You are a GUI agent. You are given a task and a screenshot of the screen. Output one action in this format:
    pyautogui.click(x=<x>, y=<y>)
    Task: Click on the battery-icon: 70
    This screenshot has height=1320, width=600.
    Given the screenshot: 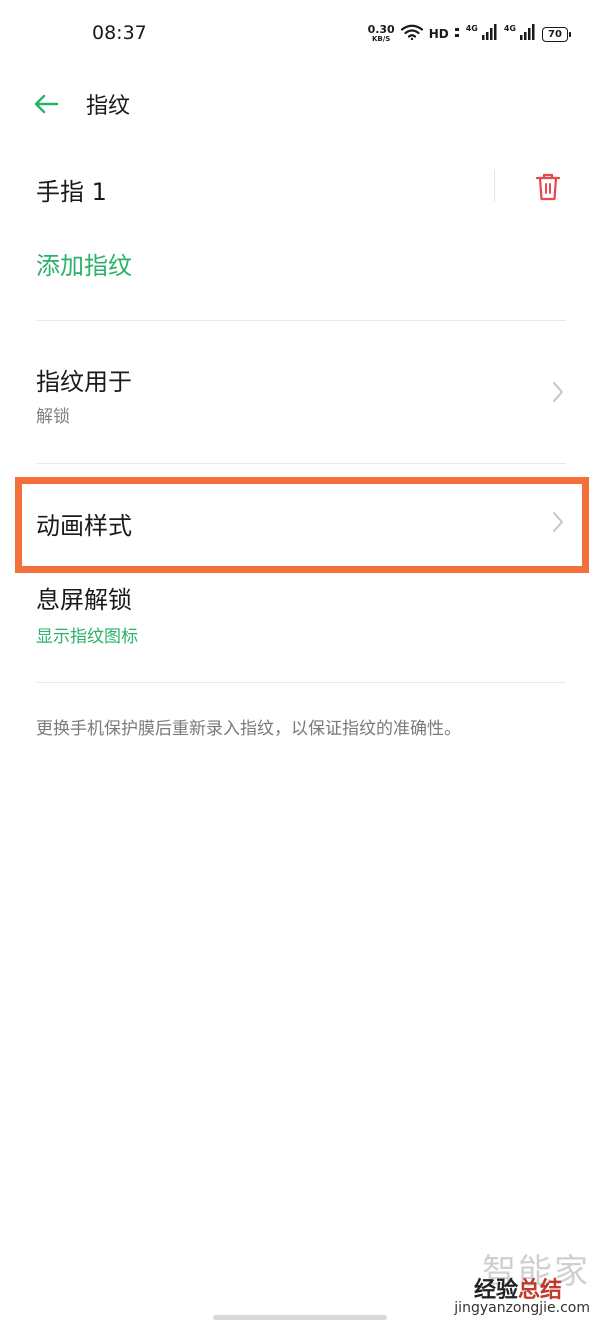 What is the action you would take?
    pyautogui.click(x=556, y=34)
    